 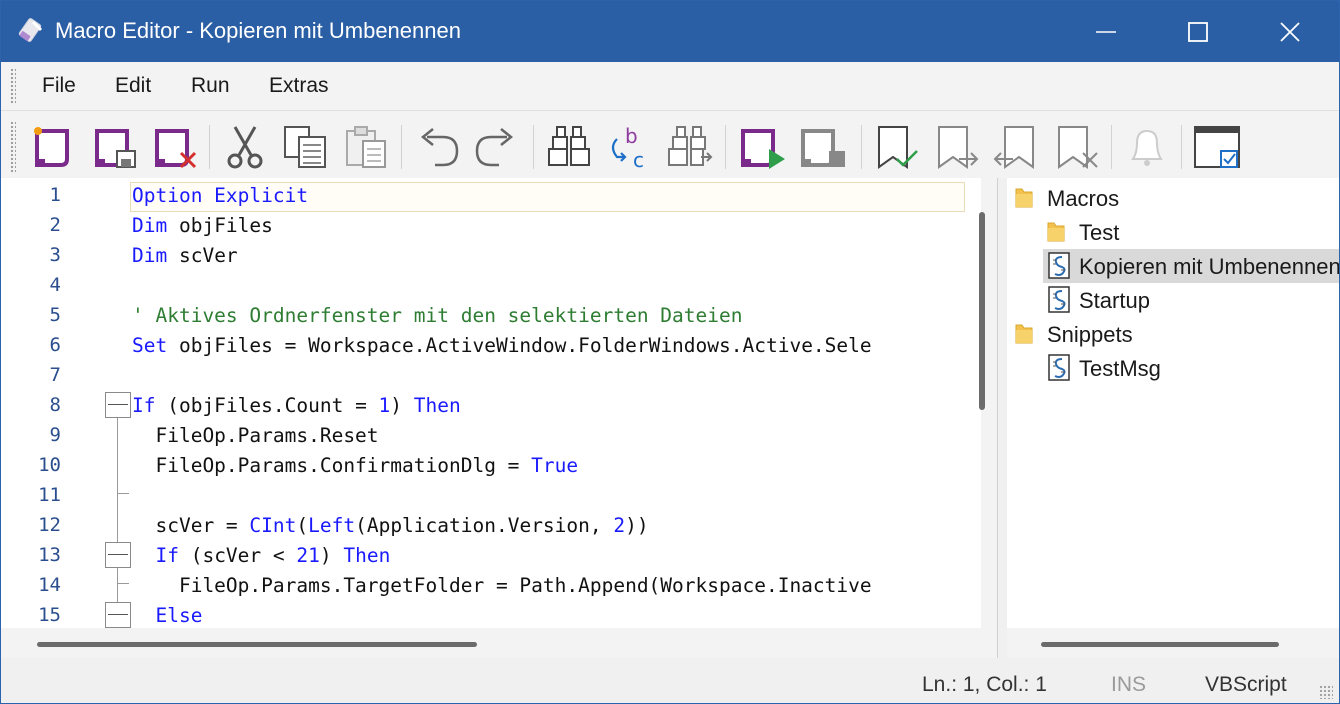 What do you see at coordinates (982, 311) in the screenshot?
I see `editor-vertical-scrollbar` at bounding box center [982, 311].